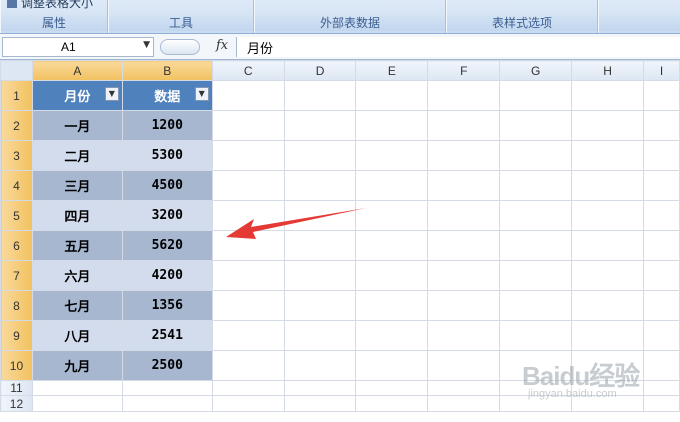  I want to click on row-header: 9, so click(16, 335).